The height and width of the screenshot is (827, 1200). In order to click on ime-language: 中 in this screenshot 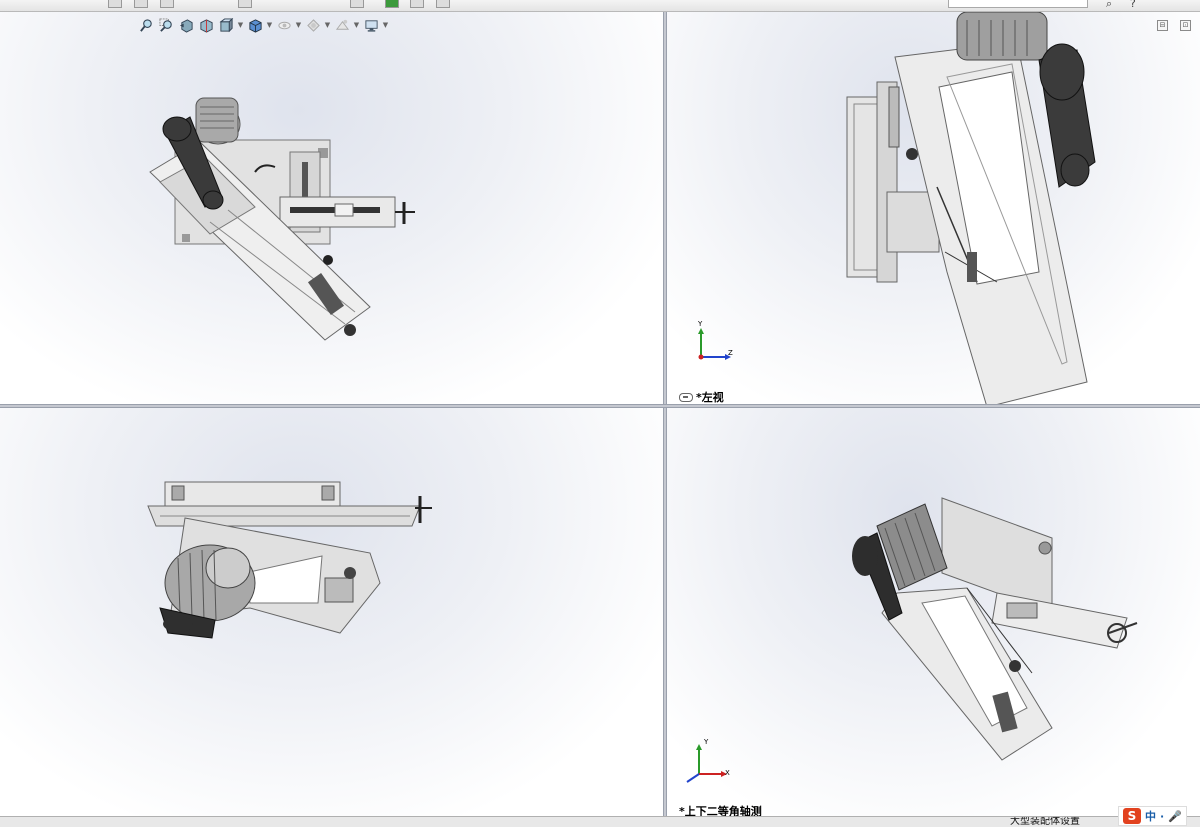, I will do `click(1150, 816)`.